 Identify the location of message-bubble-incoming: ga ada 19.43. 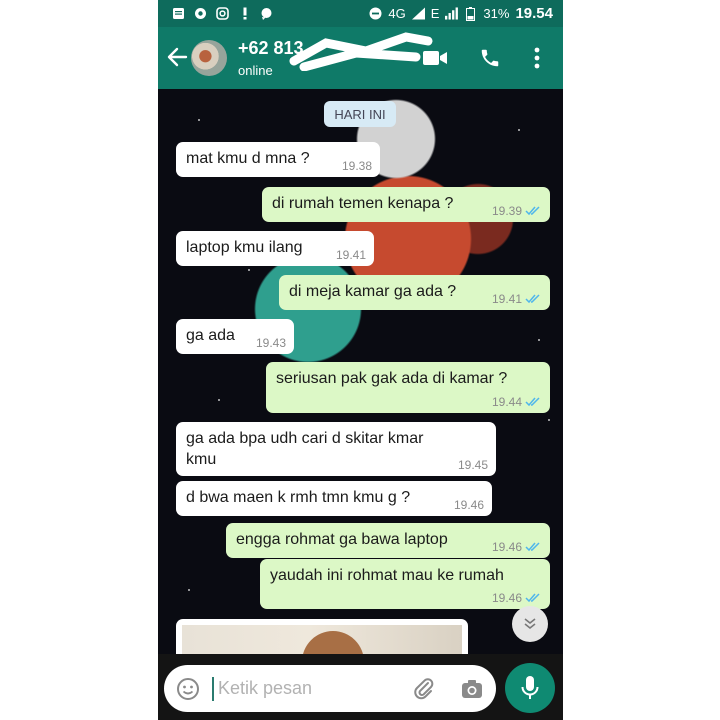
(235, 336).